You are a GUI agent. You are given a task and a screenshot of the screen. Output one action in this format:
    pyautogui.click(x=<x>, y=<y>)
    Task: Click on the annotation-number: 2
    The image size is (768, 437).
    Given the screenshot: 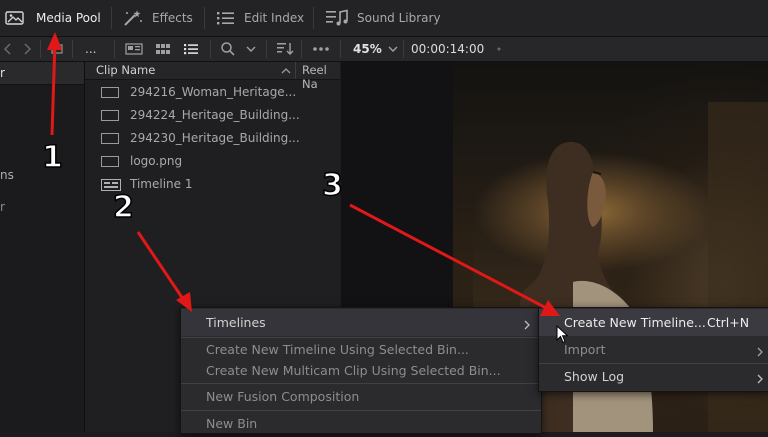 What is the action you would take?
    pyautogui.click(x=123, y=207)
    